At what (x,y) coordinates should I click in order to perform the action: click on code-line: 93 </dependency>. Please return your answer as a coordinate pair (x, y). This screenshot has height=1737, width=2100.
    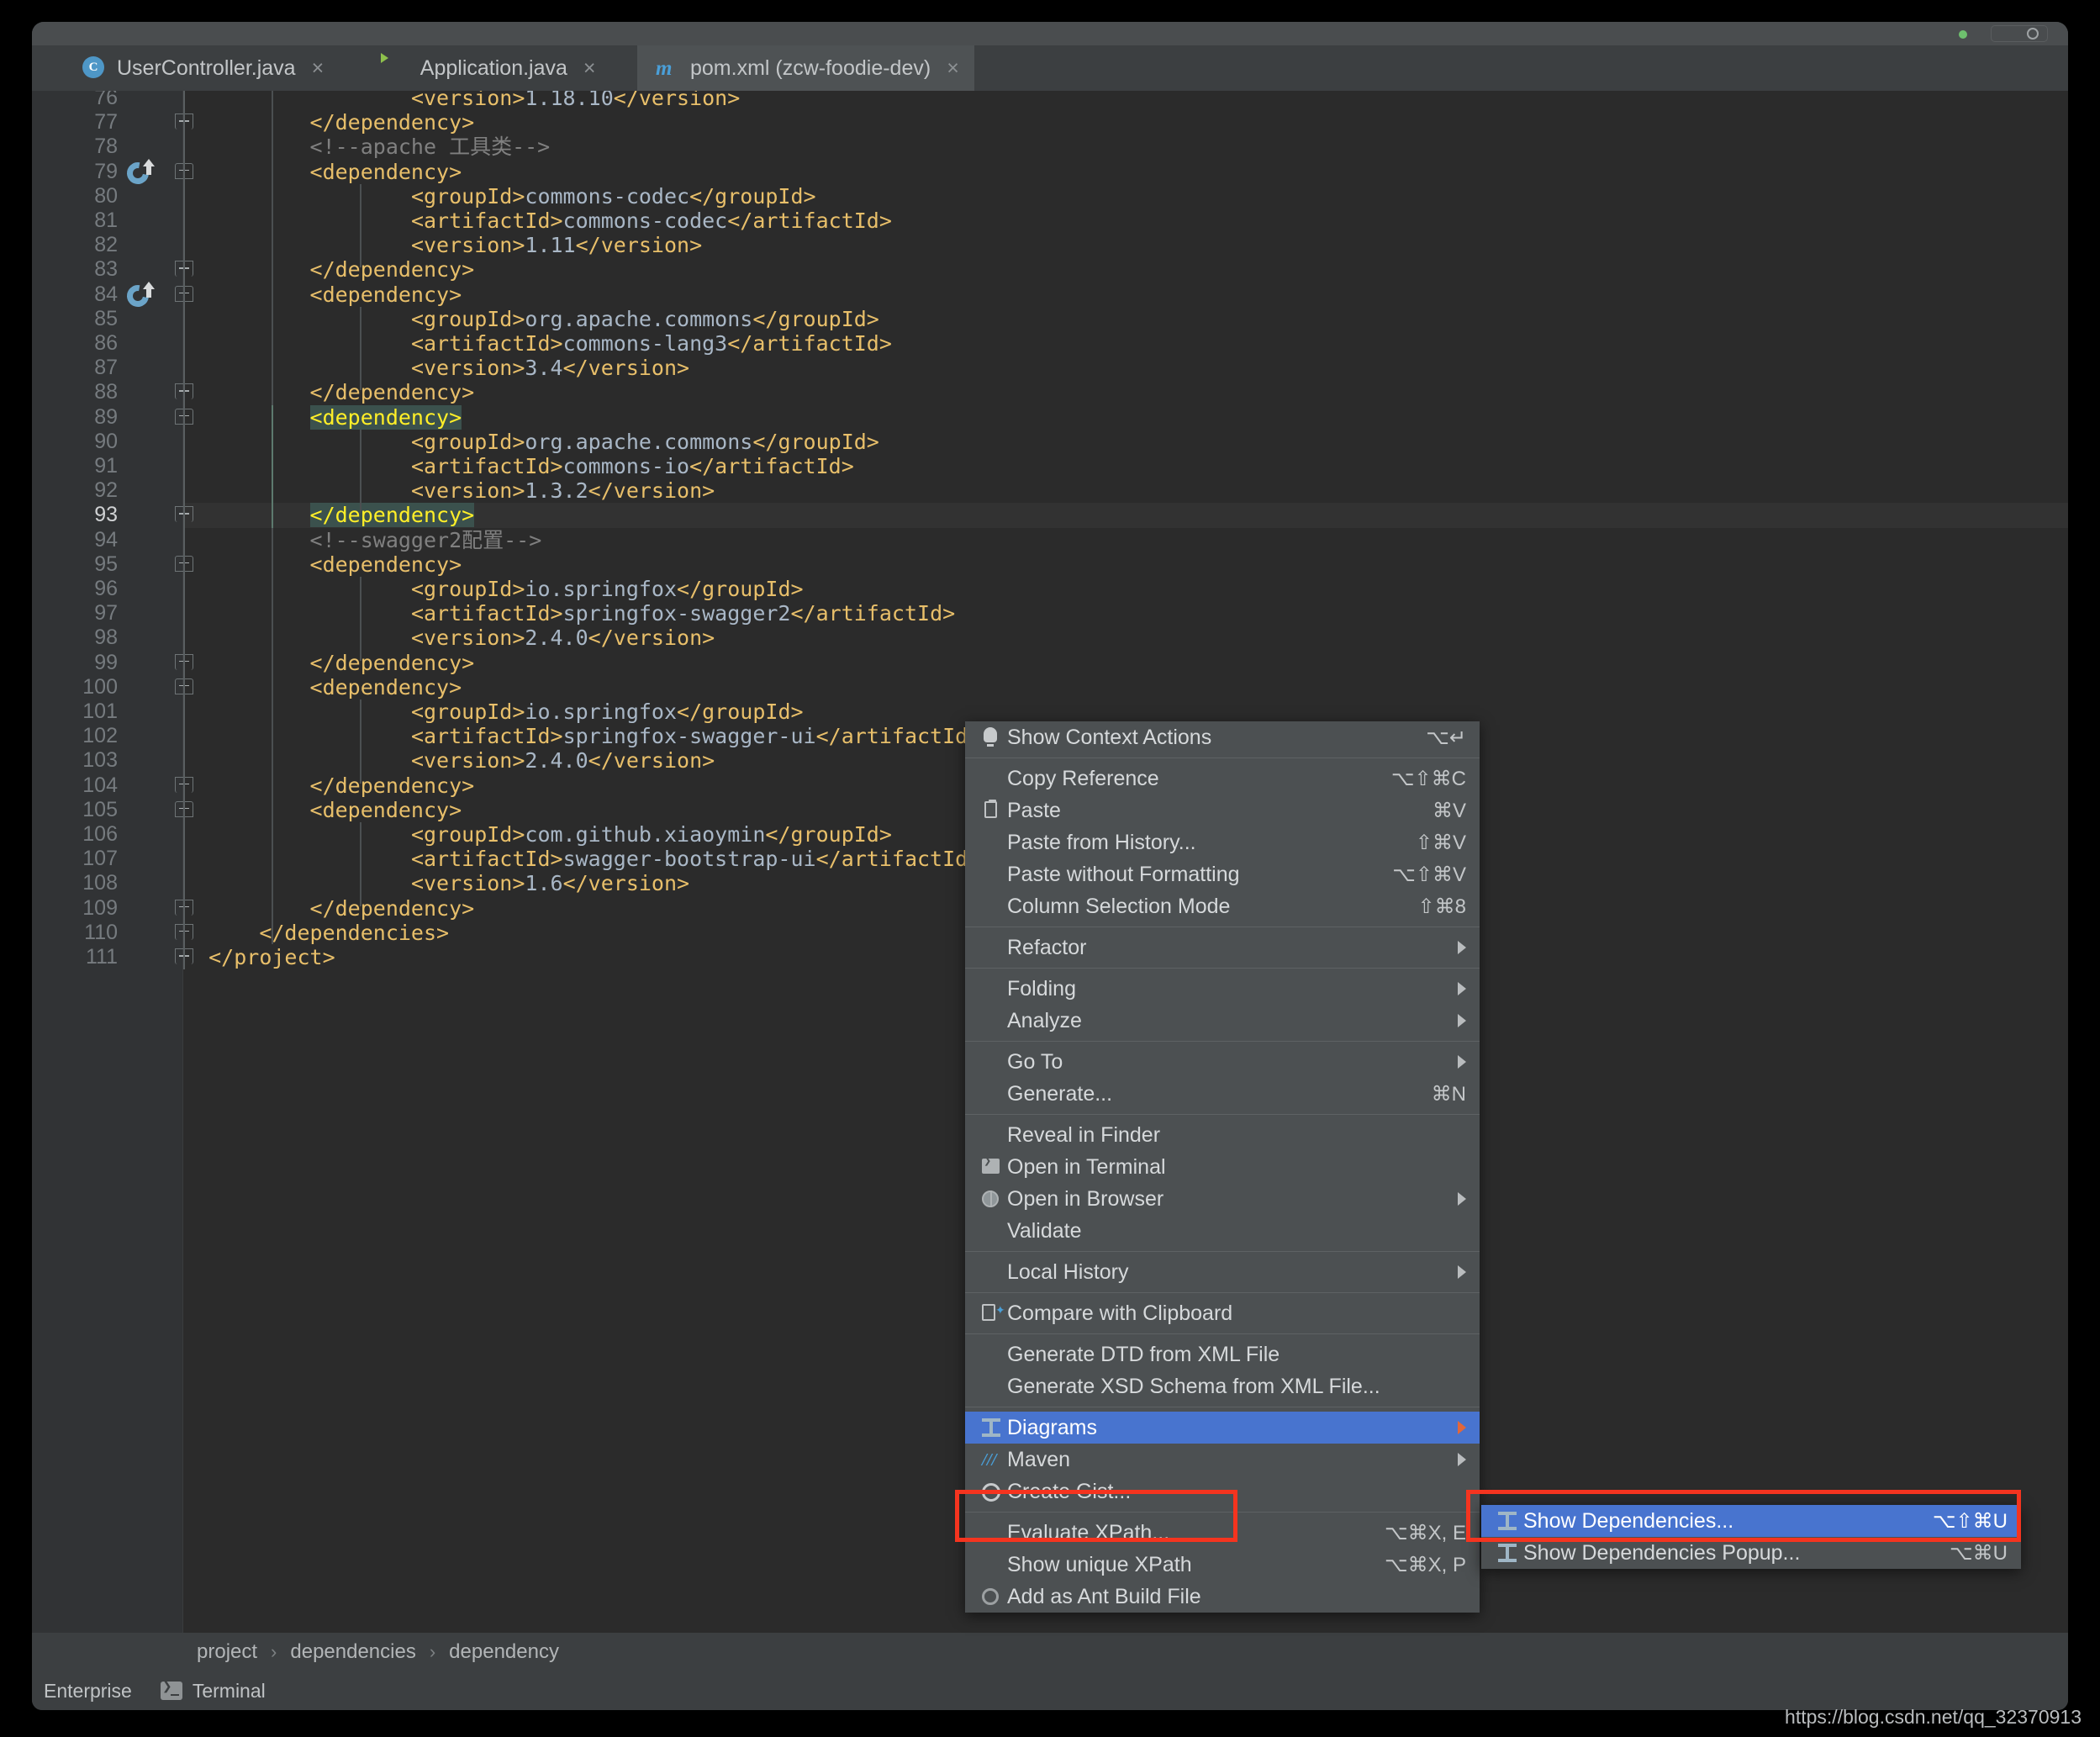
    Looking at the image, I should click on (1050, 515).